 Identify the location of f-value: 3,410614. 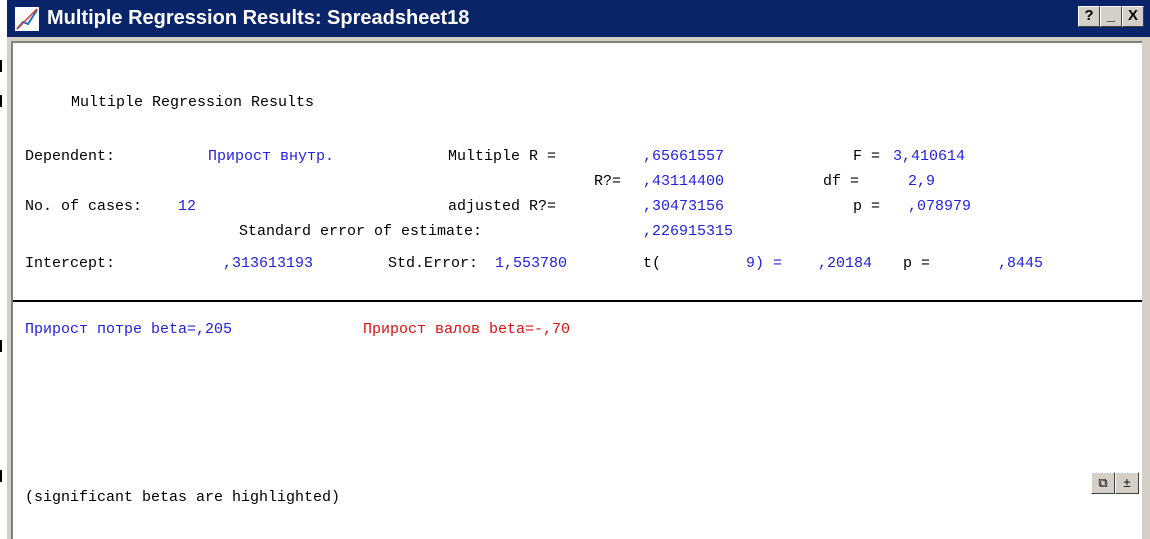
(929, 156).